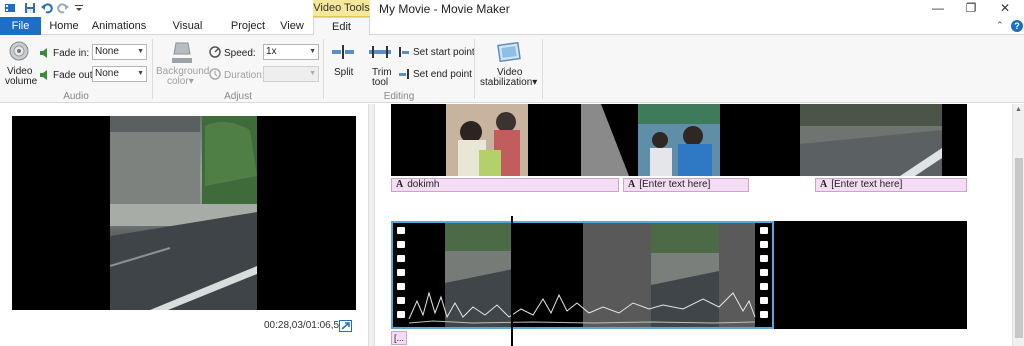 The image size is (1024, 346). I want to click on time-readout: 00:28,03/01:06,51, so click(304, 325).